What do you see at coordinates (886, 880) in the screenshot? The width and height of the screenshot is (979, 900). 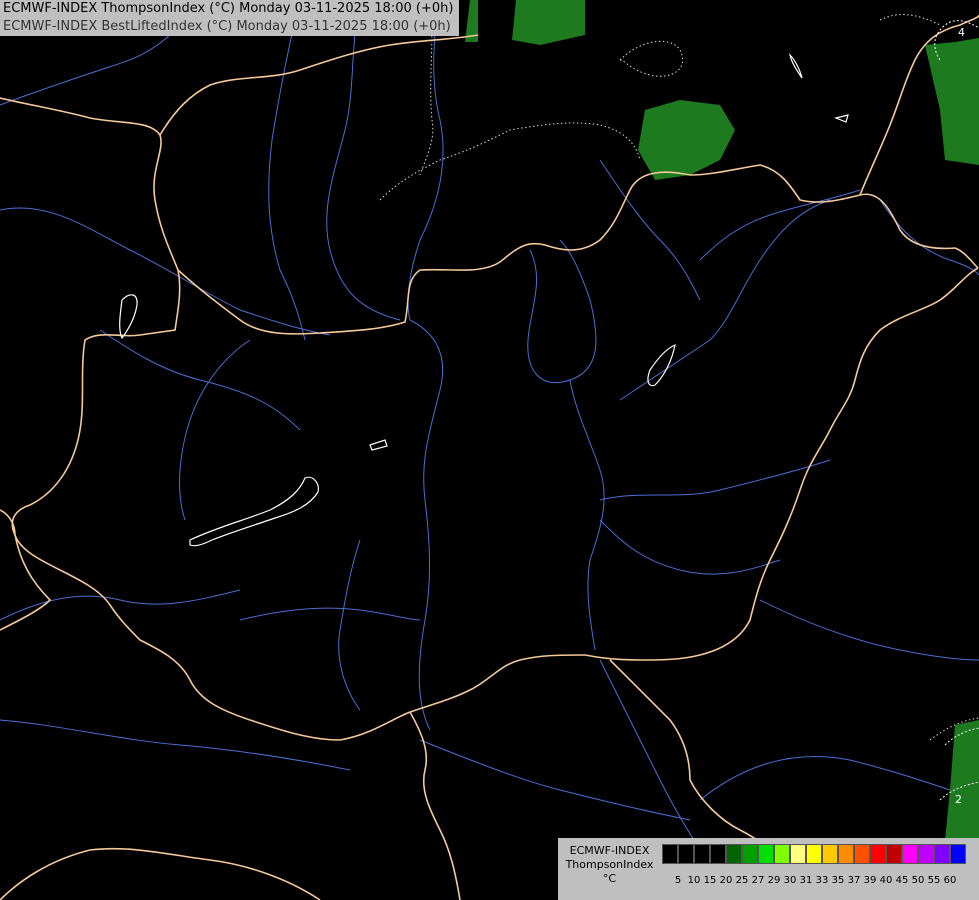 I see `legend-tick-label: 40` at bounding box center [886, 880].